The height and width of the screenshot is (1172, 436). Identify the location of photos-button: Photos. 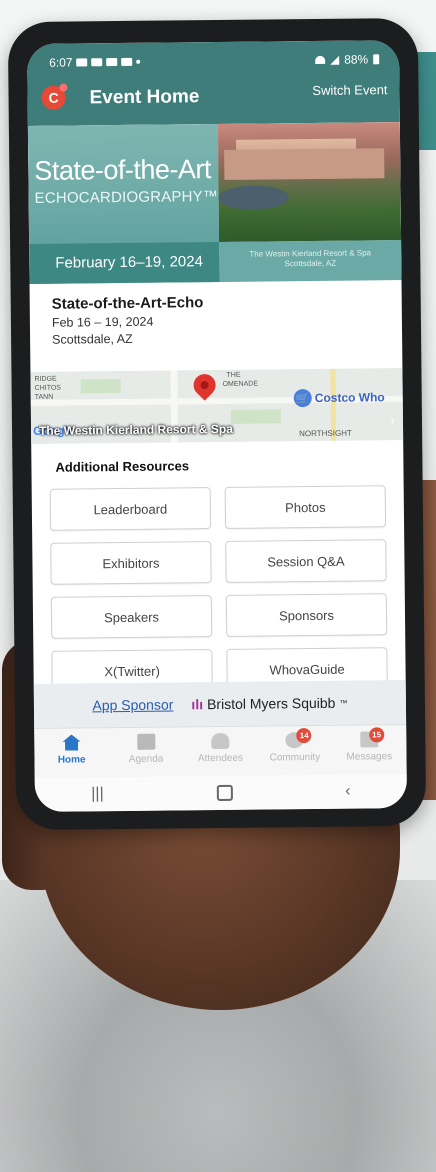
(305, 507).